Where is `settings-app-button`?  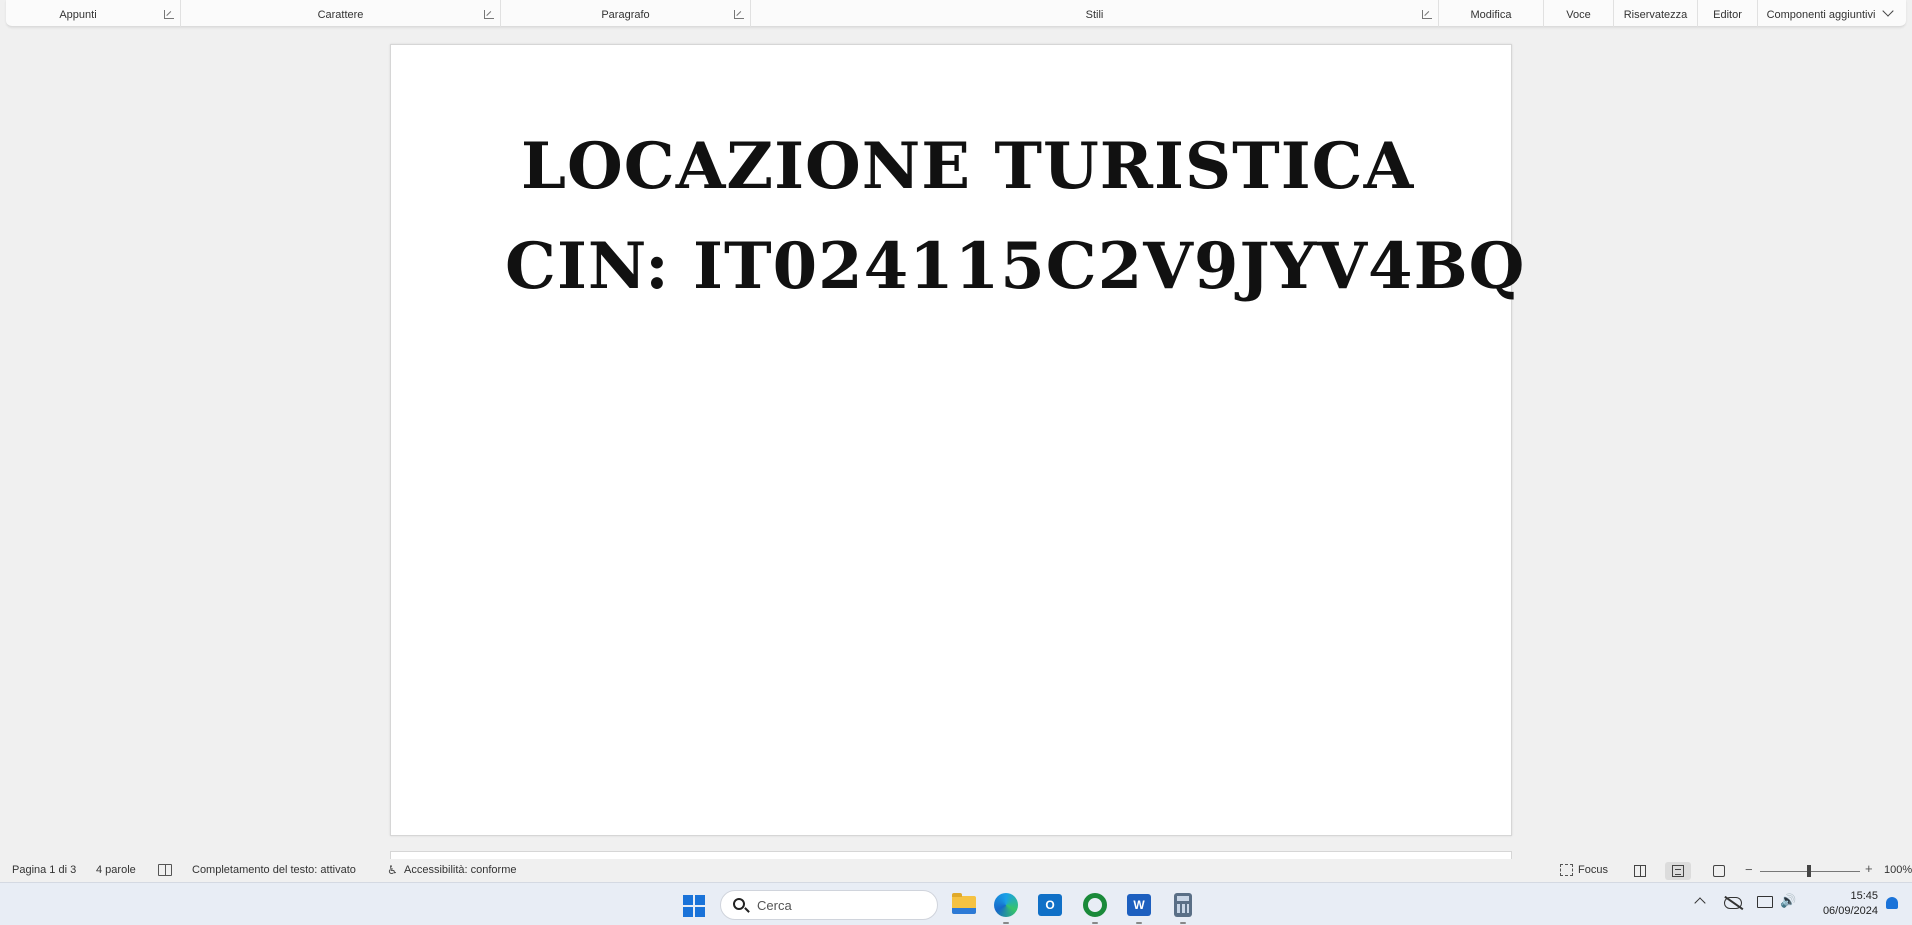
settings-app-button is located at coordinates (1095, 907).